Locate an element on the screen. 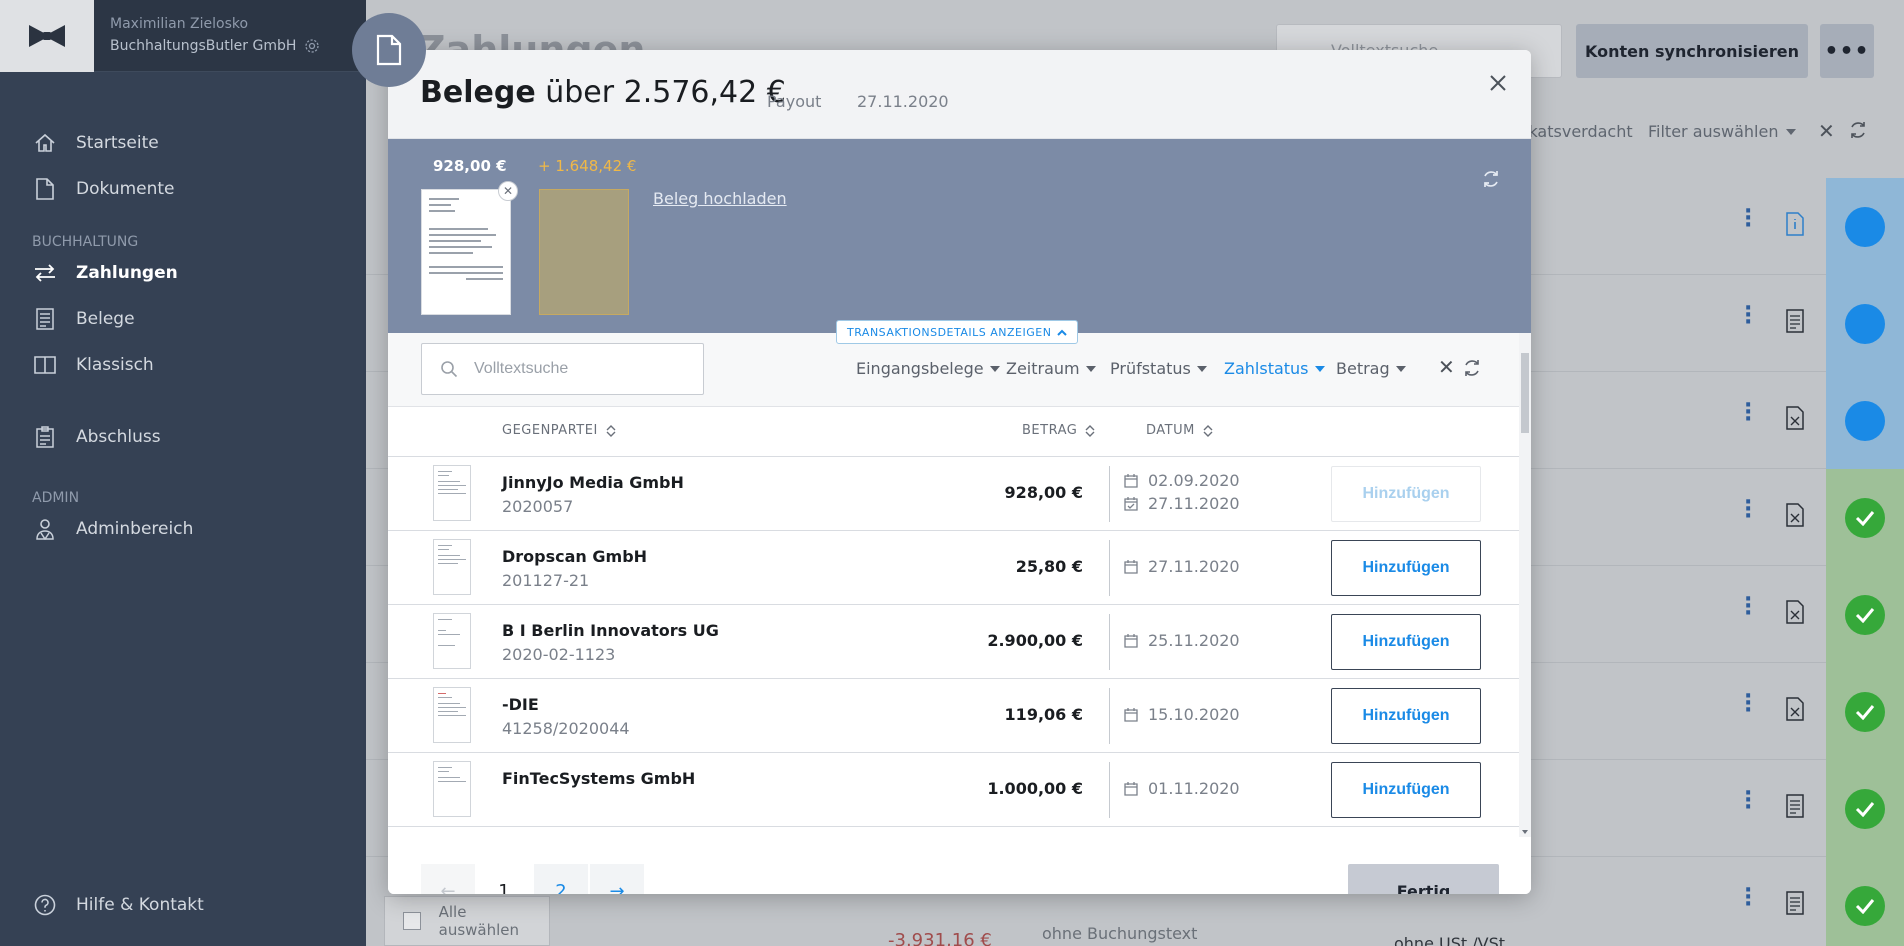  filter-zahlstatus: Zahlstatus is located at coordinates (1274, 368).